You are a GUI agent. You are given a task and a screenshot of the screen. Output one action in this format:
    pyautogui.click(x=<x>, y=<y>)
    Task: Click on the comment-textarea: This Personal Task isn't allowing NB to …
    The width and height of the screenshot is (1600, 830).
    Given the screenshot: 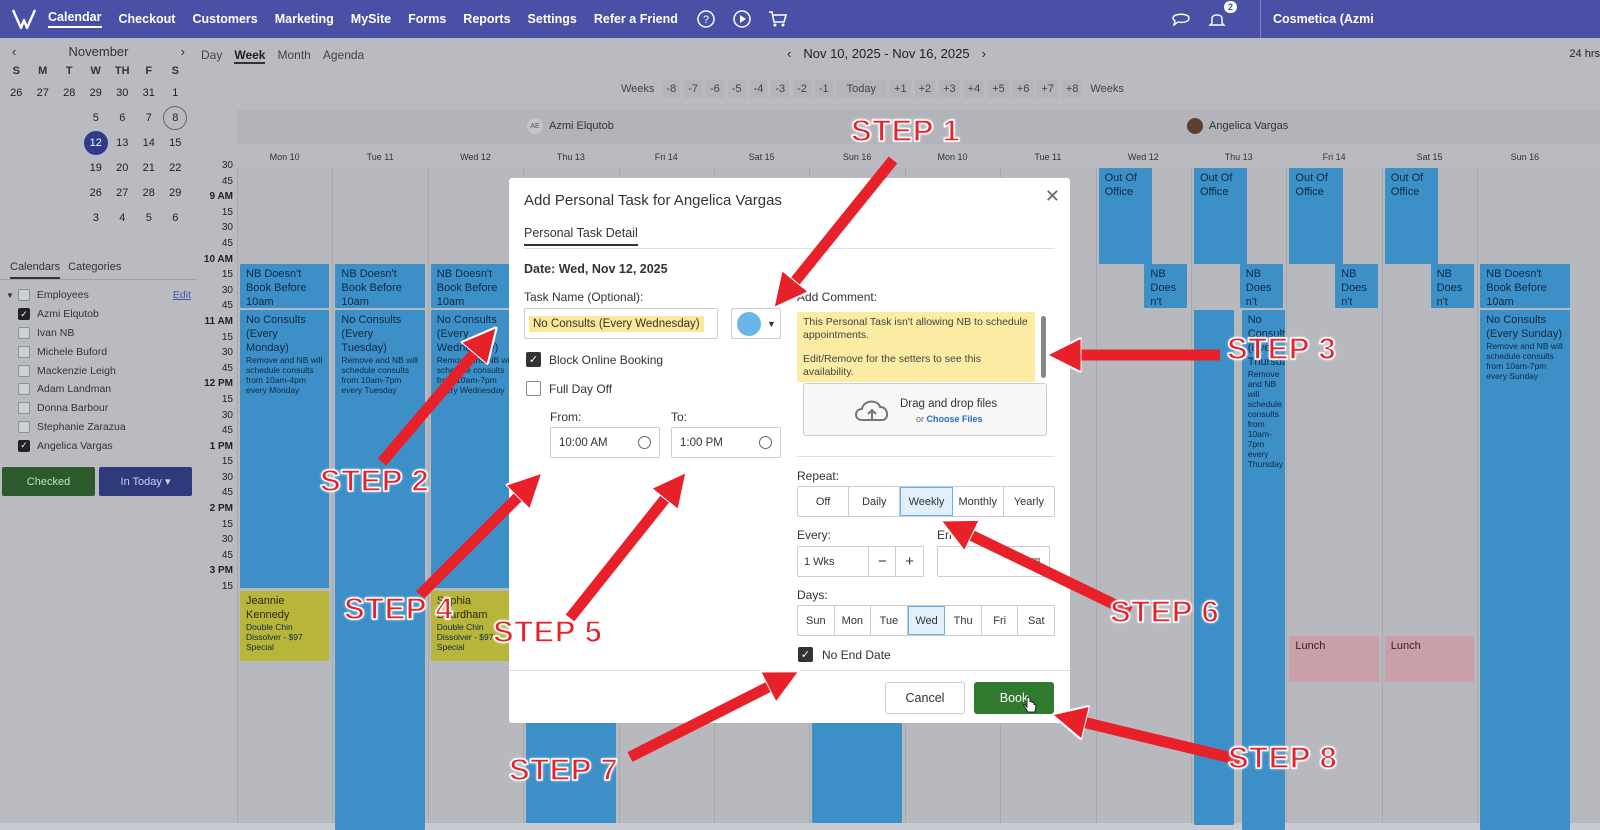 What is the action you would take?
    pyautogui.click(x=916, y=347)
    